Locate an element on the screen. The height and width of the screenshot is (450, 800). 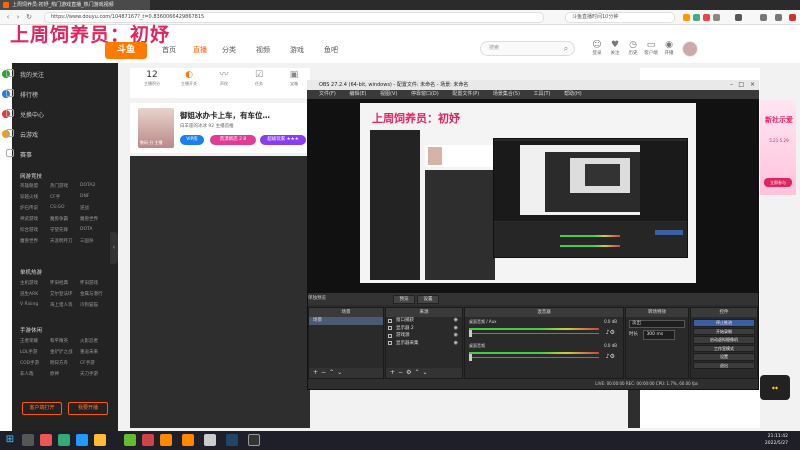
stat-chest: ▣ 宝箱 is located at coordinates (294, 78).